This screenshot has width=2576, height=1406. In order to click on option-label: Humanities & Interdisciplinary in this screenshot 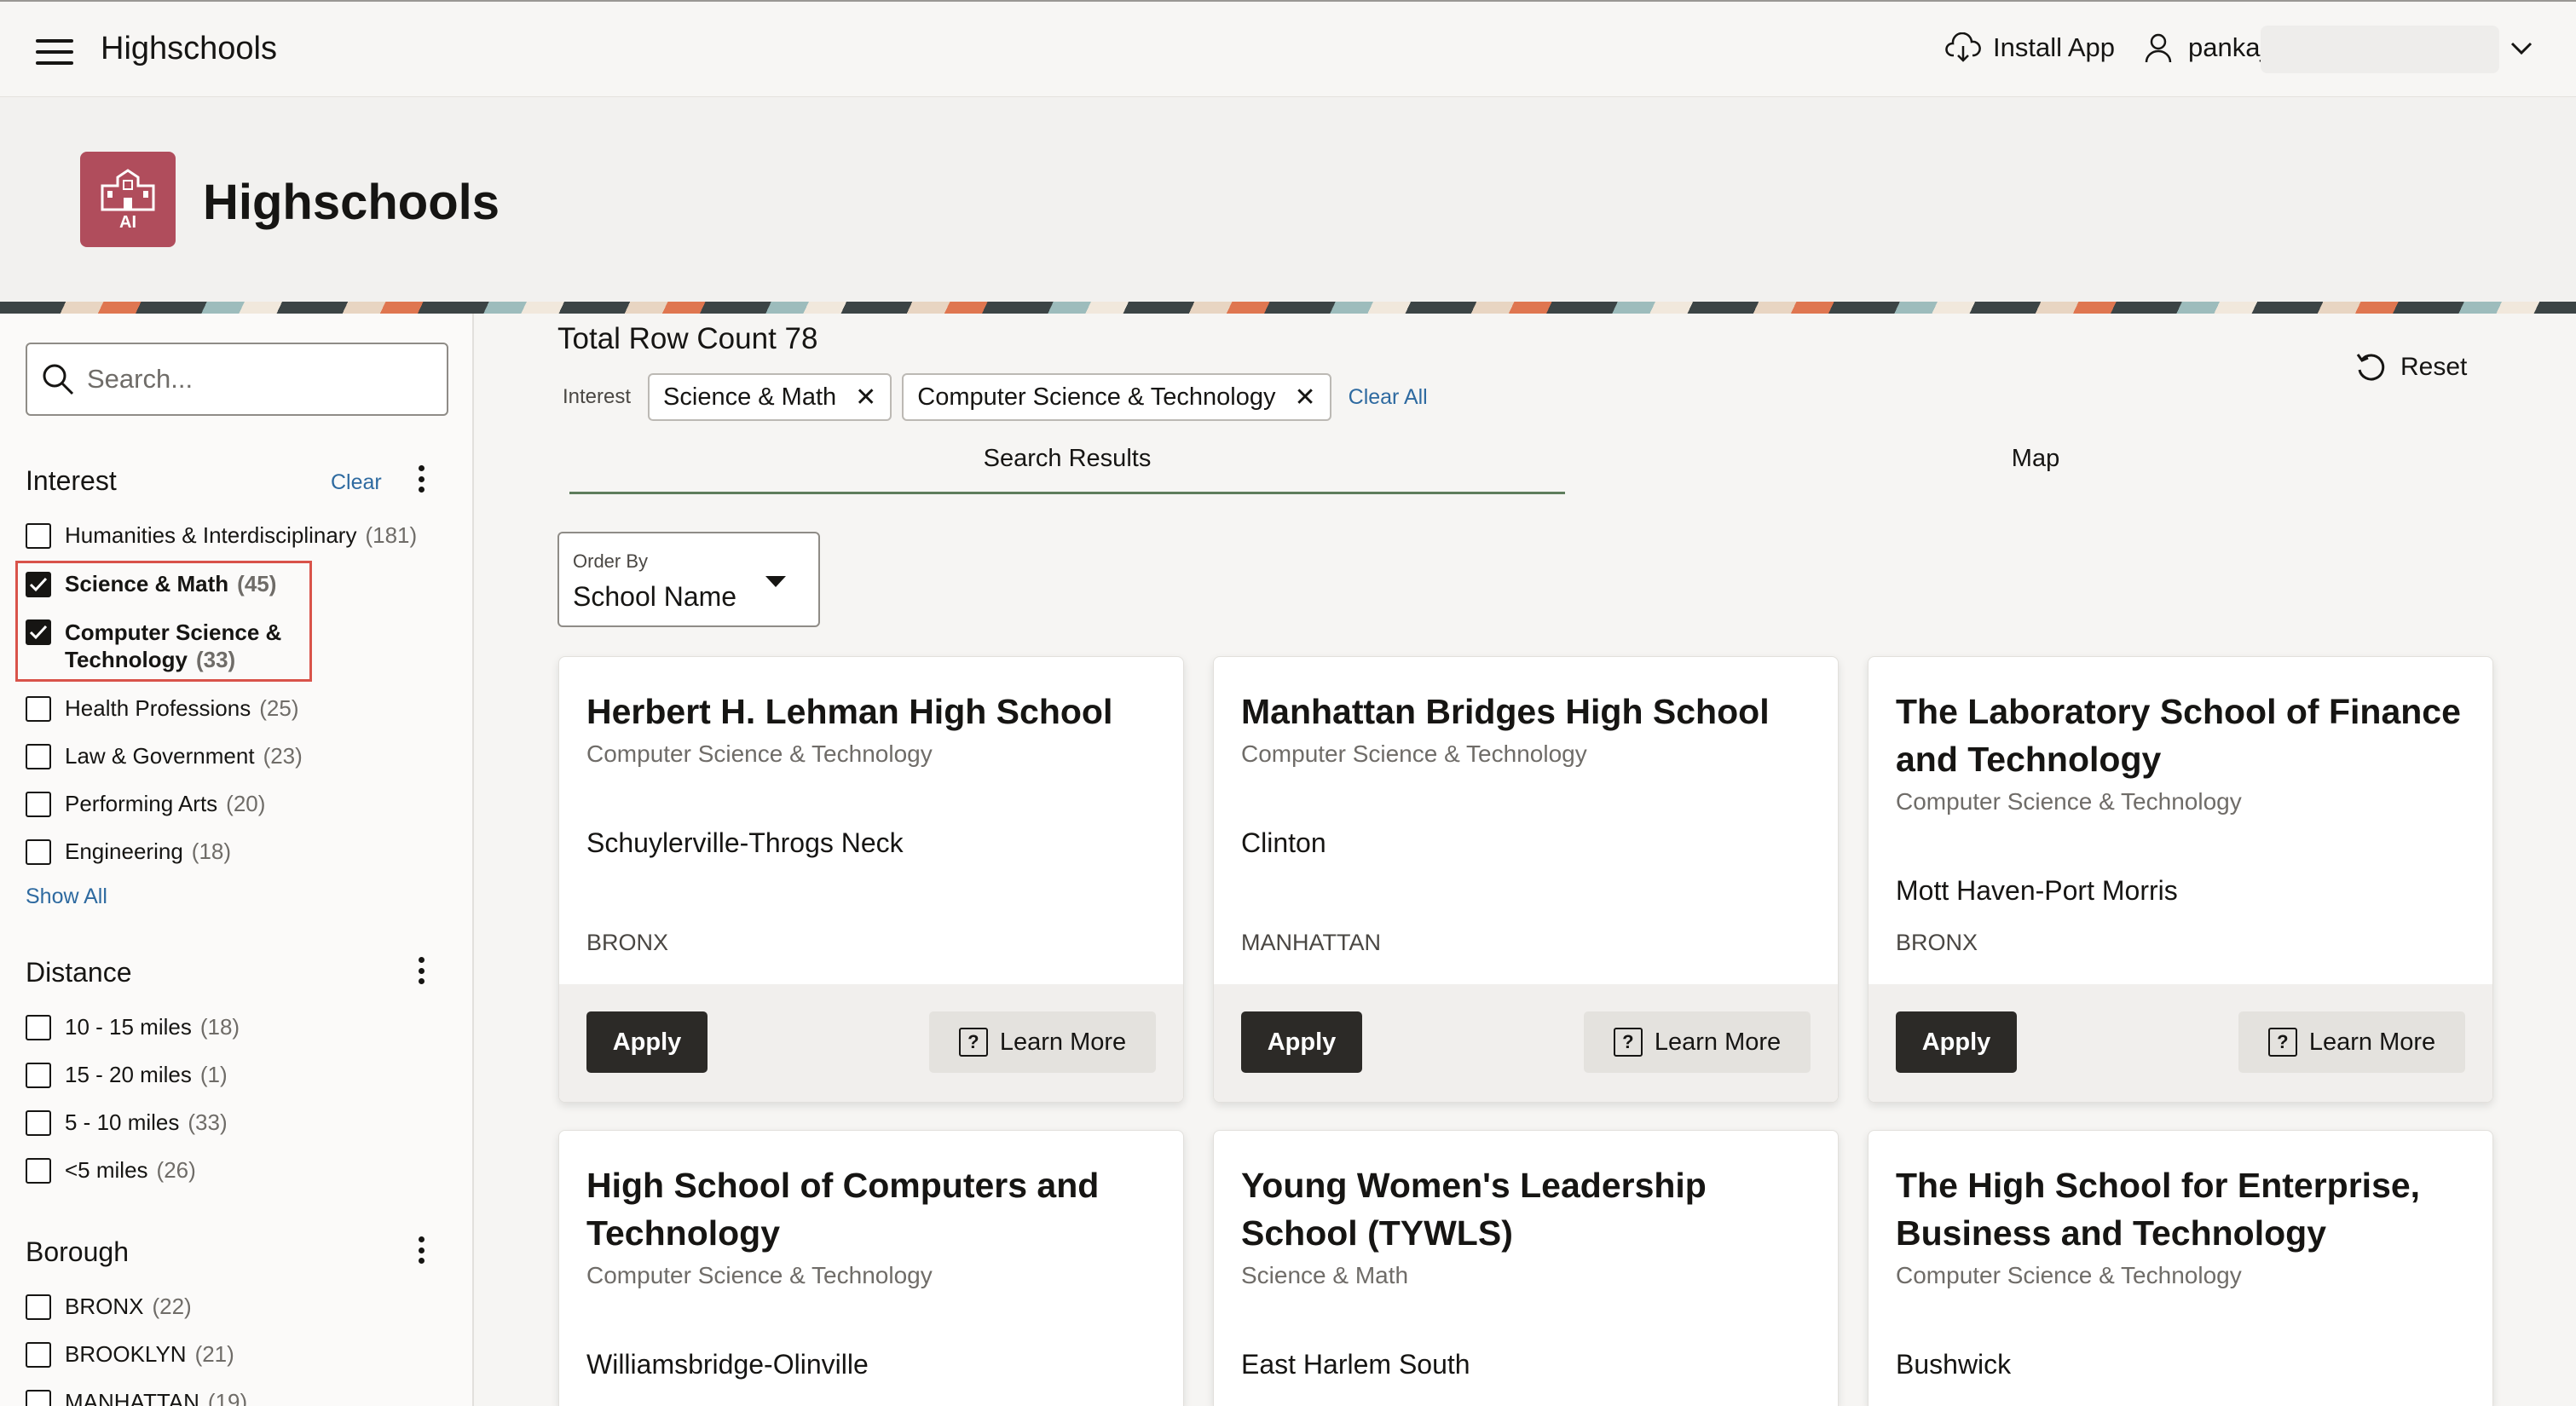, I will do `click(211, 535)`.